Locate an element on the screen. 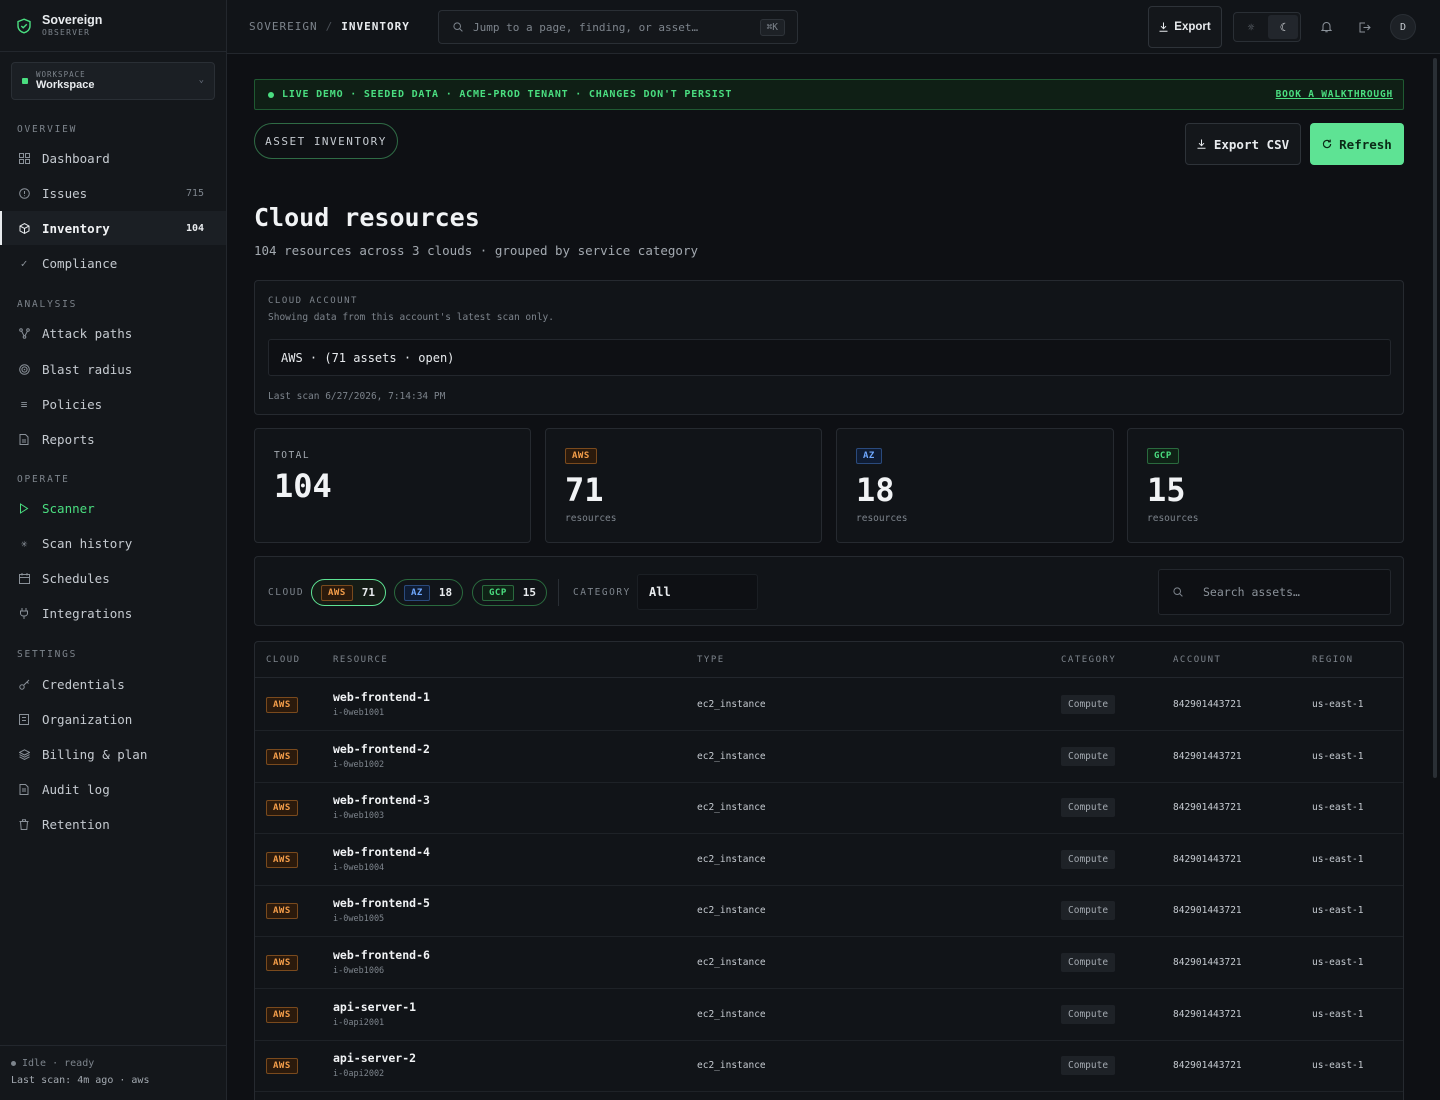  category-select: All is located at coordinates (697, 592).